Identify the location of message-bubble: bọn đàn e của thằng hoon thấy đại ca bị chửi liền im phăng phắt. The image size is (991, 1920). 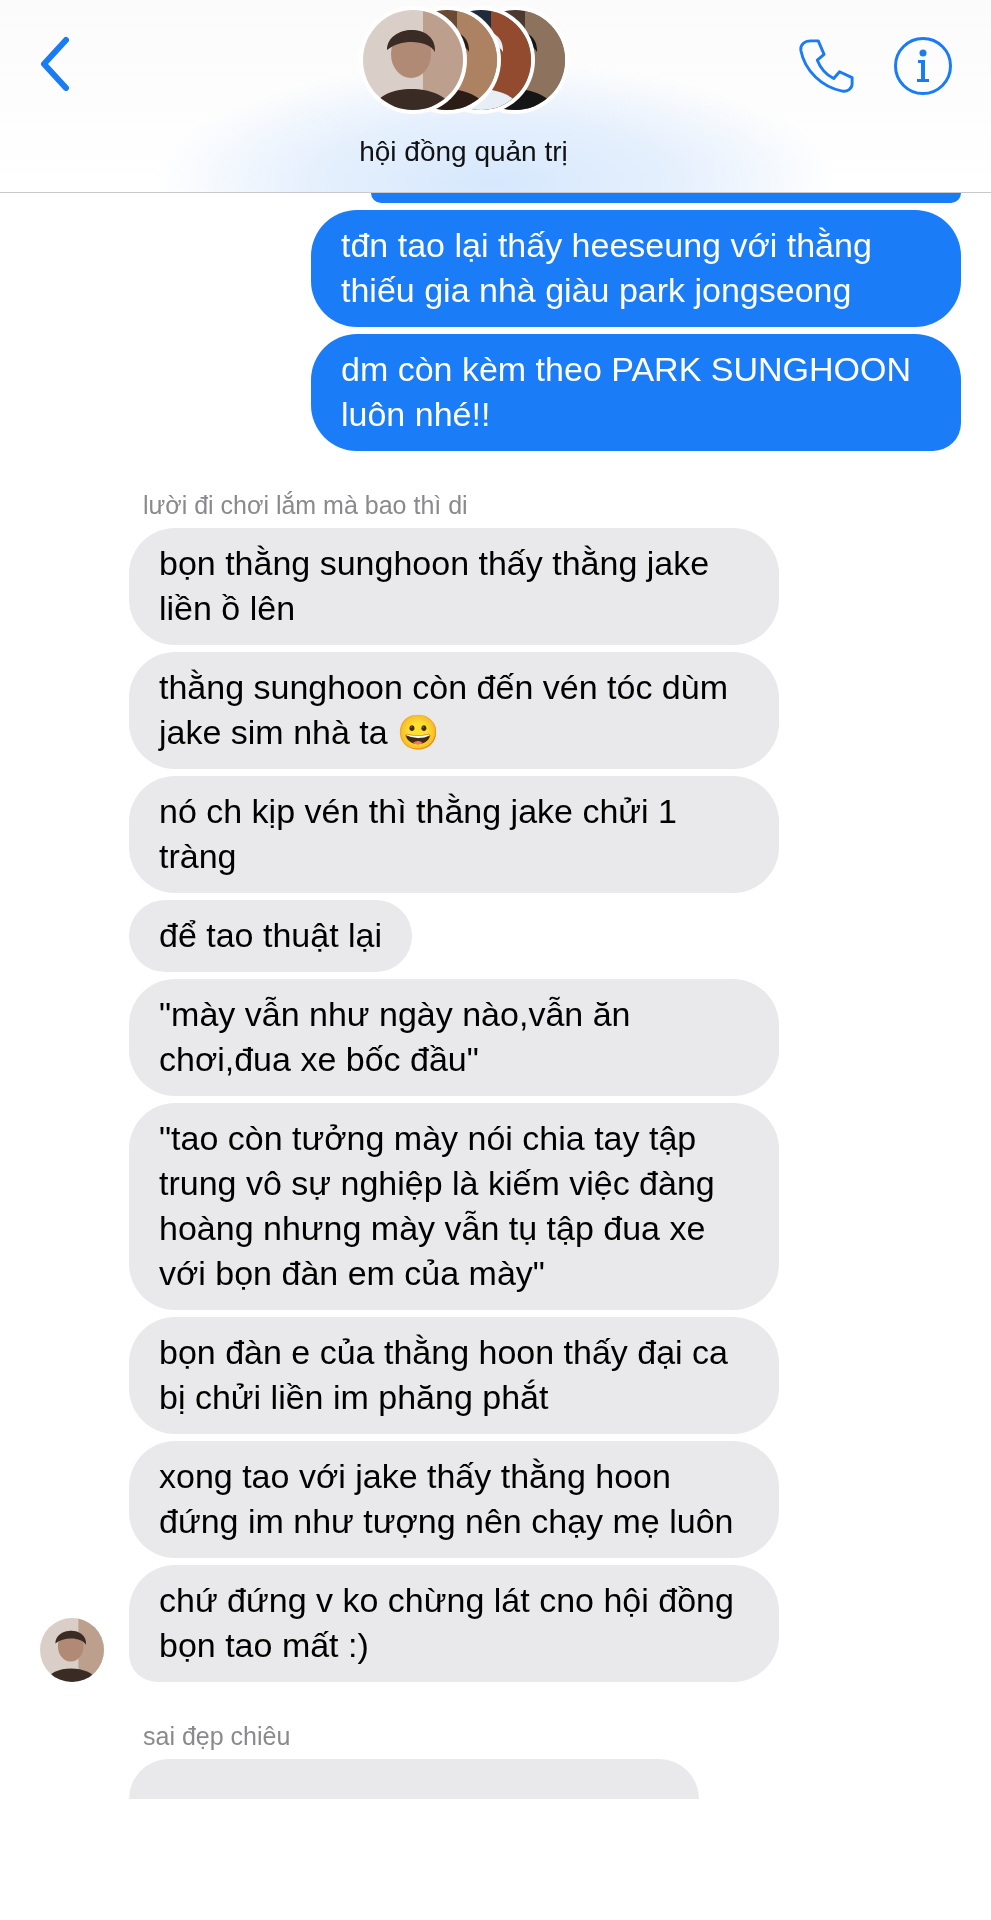
(454, 1375).